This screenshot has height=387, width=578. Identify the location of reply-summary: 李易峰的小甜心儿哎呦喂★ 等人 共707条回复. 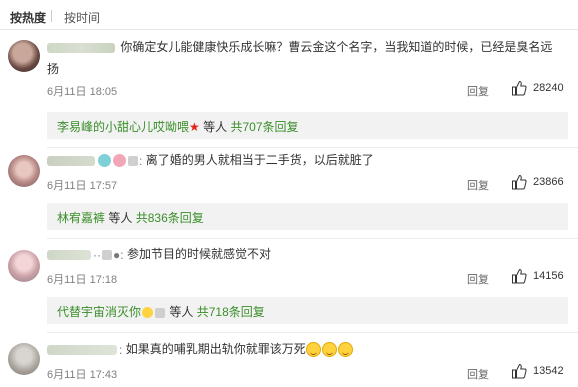
(307, 125).